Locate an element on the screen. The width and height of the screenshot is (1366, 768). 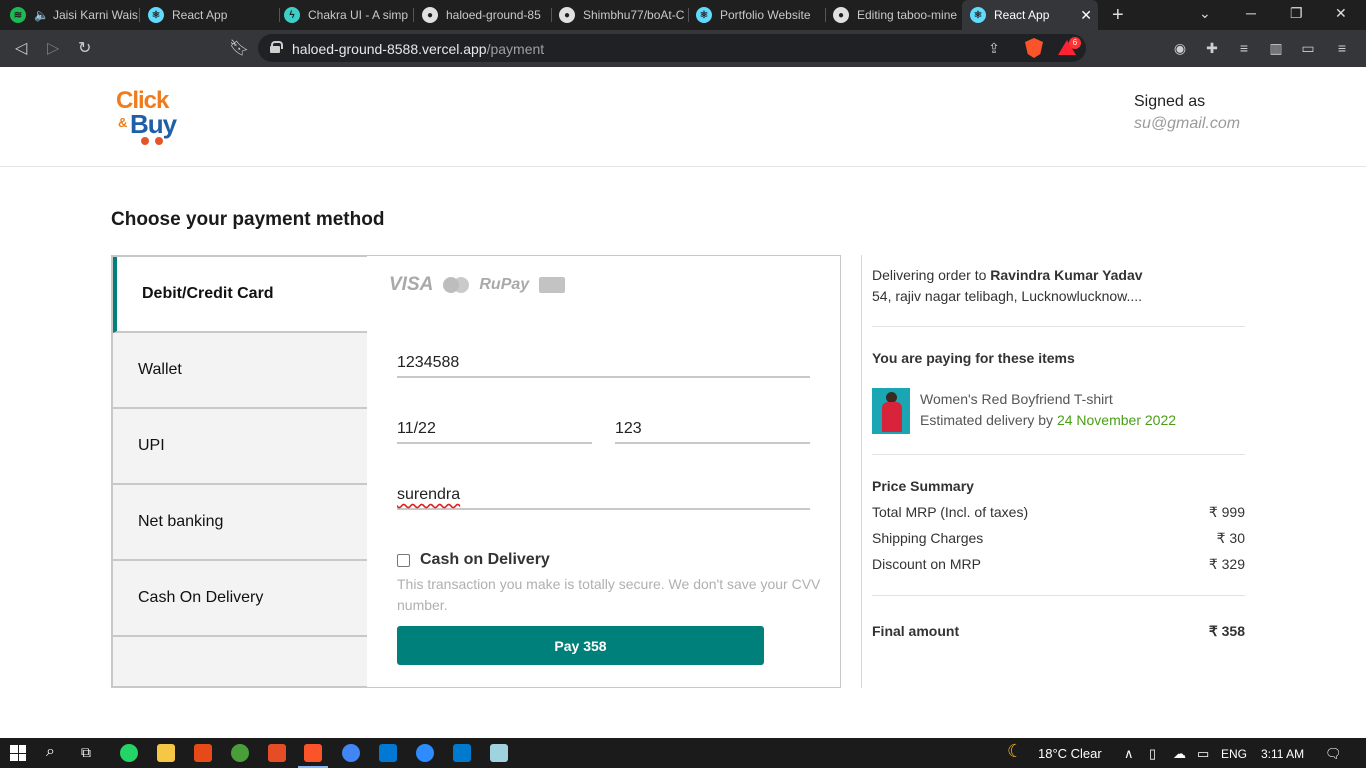
method-upi: UPI is located at coordinates (240, 447).